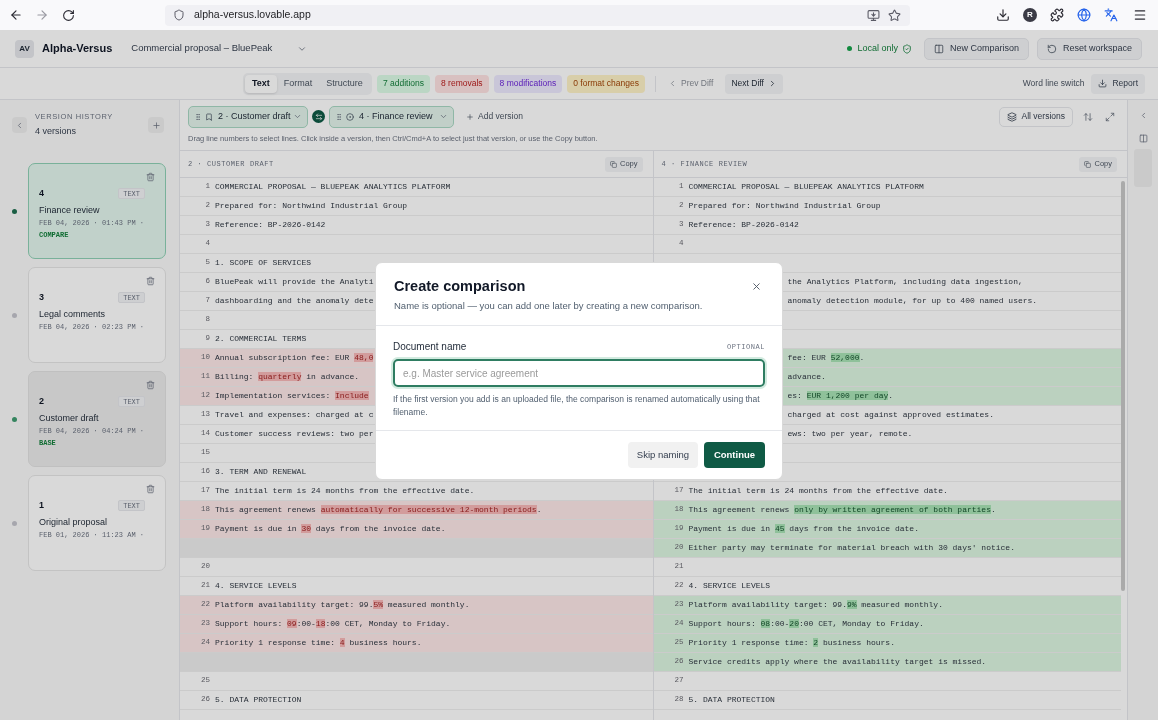 The height and width of the screenshot is (720, 1158). What do you see at coordinates (1089, 48) in the screenshot?
I see `reset-workspace-button: Reset workspace` at bounding box center [1089, 48].